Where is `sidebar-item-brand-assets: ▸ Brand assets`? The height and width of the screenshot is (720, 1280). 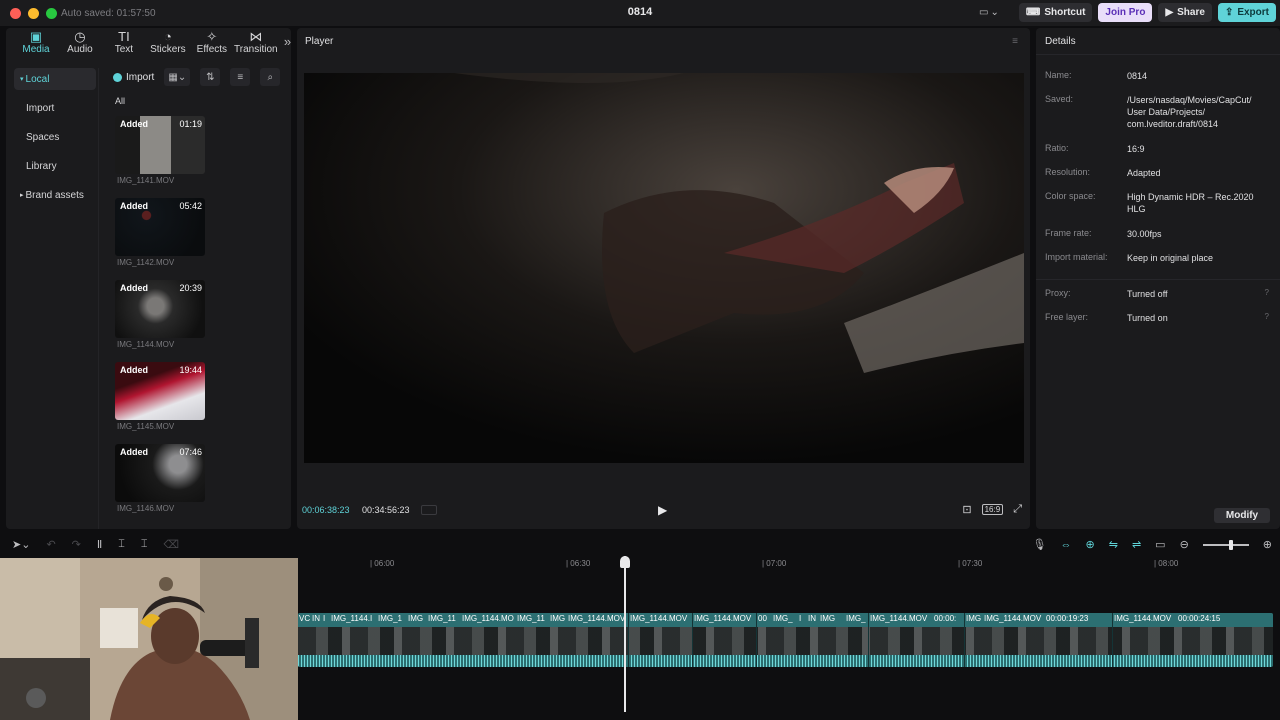
sidebar-item-brand-assets: ▸ Brand assets is located at coordinates (55, 195).